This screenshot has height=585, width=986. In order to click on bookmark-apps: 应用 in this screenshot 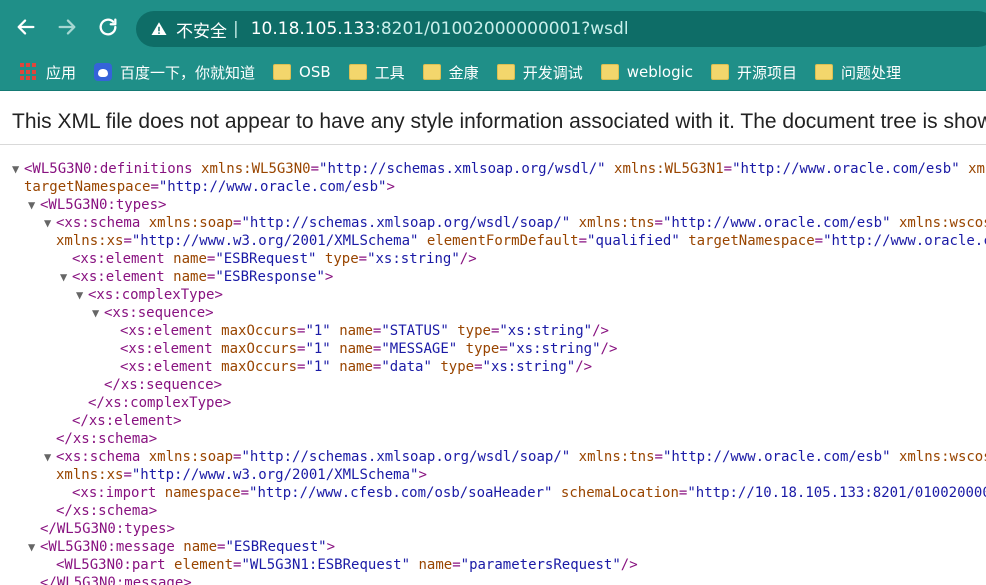, I will do `click(48, 72)`.